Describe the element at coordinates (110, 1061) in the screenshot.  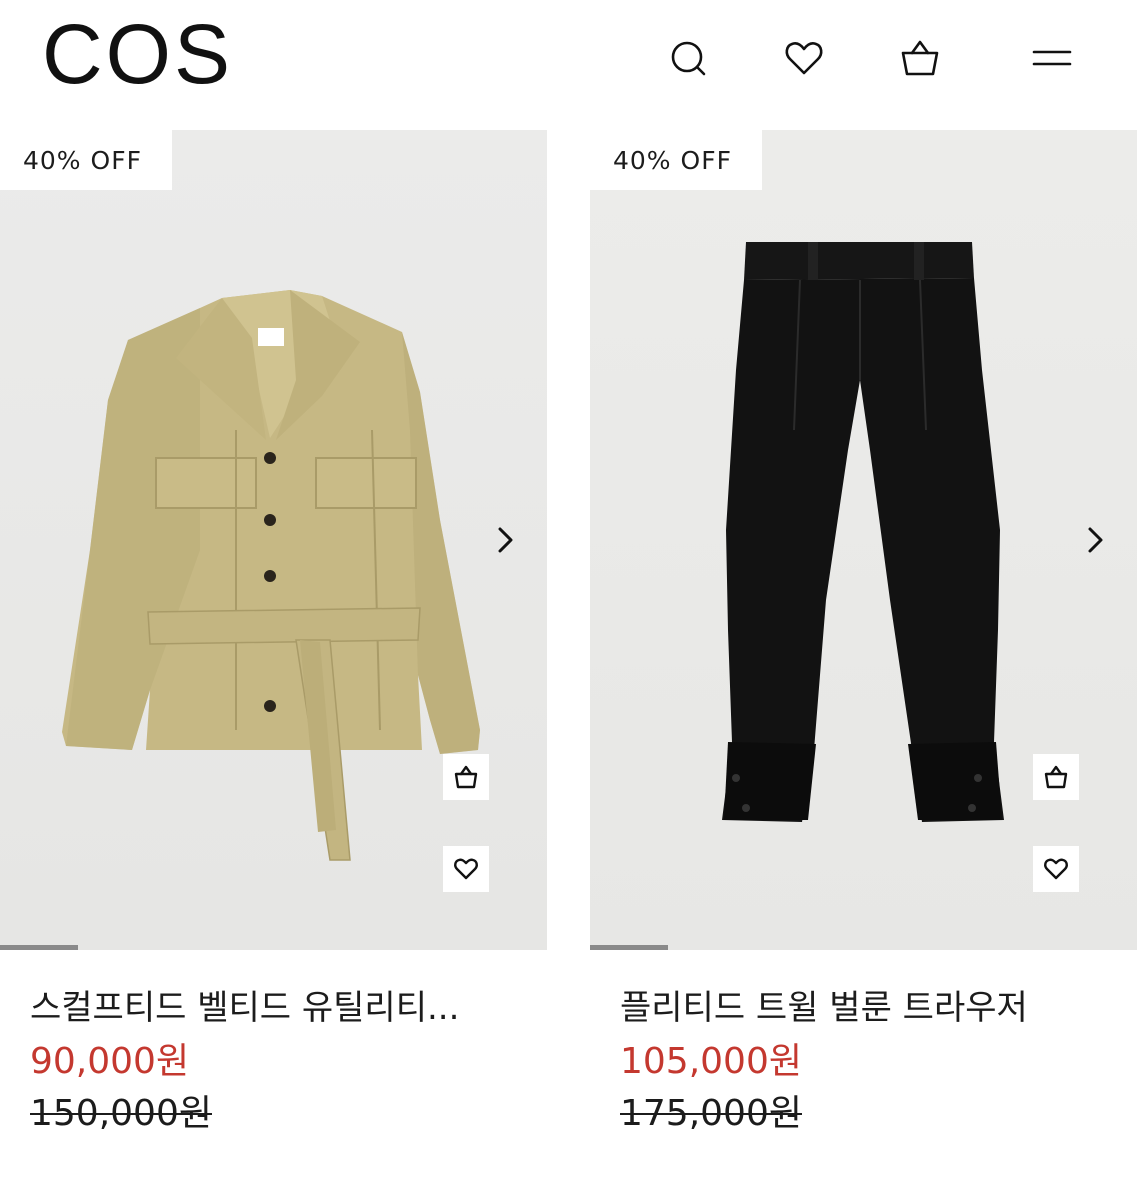
I see `sale-price: 90,000원` at that location.